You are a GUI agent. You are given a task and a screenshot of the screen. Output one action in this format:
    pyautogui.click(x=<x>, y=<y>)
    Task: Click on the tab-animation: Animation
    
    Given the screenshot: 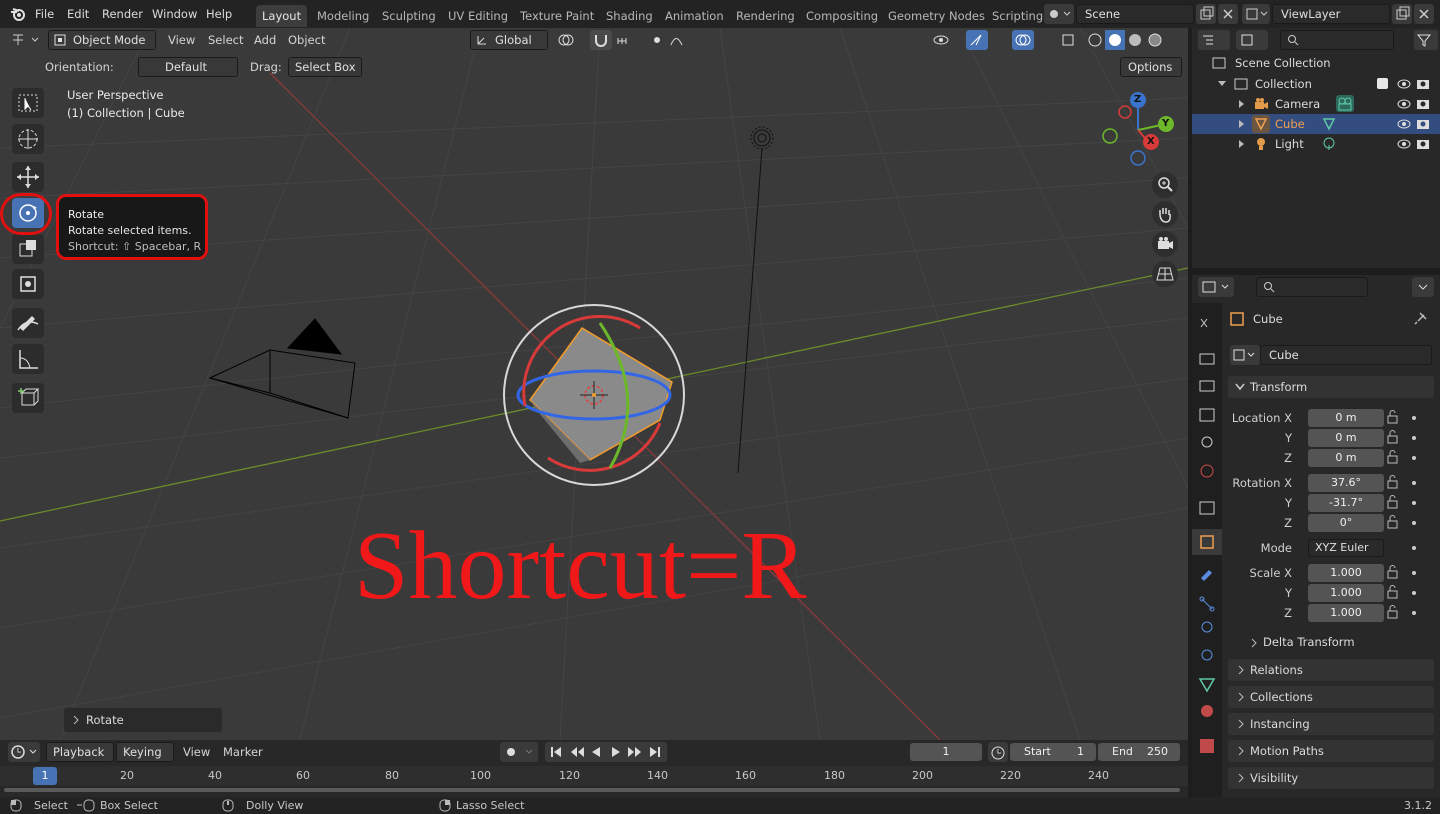 What is the action you would take?
    pyautogui.click(x=694, y=16)
    